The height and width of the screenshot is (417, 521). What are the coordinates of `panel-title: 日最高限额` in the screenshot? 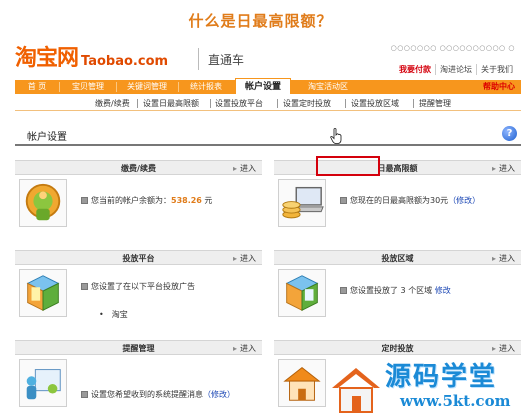 It's located at (397, 168).